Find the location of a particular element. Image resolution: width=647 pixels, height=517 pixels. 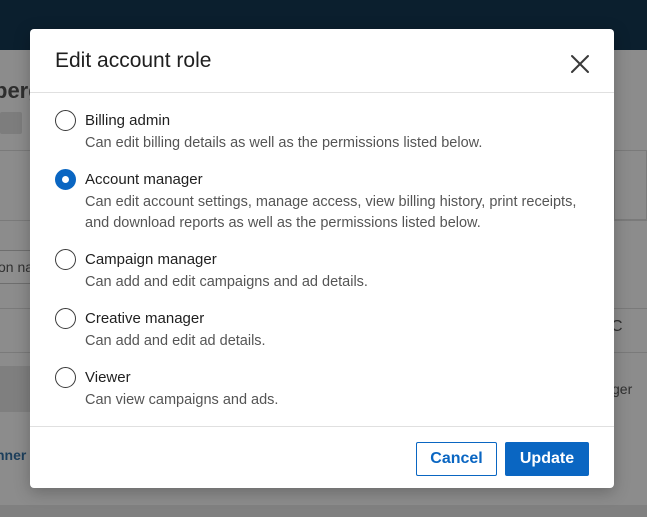

background-card is located at coordinates (630, 185).